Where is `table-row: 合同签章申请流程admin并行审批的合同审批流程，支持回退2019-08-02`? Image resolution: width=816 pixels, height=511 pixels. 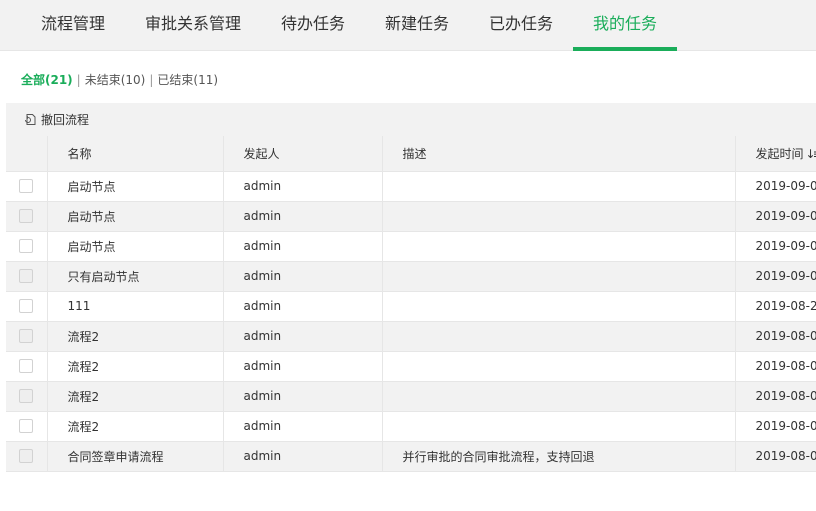
table-row: 合同签章申请流程admin并行审批的合同审批流程，支持回退2019-08-02 is located at coordinates (411, 456).